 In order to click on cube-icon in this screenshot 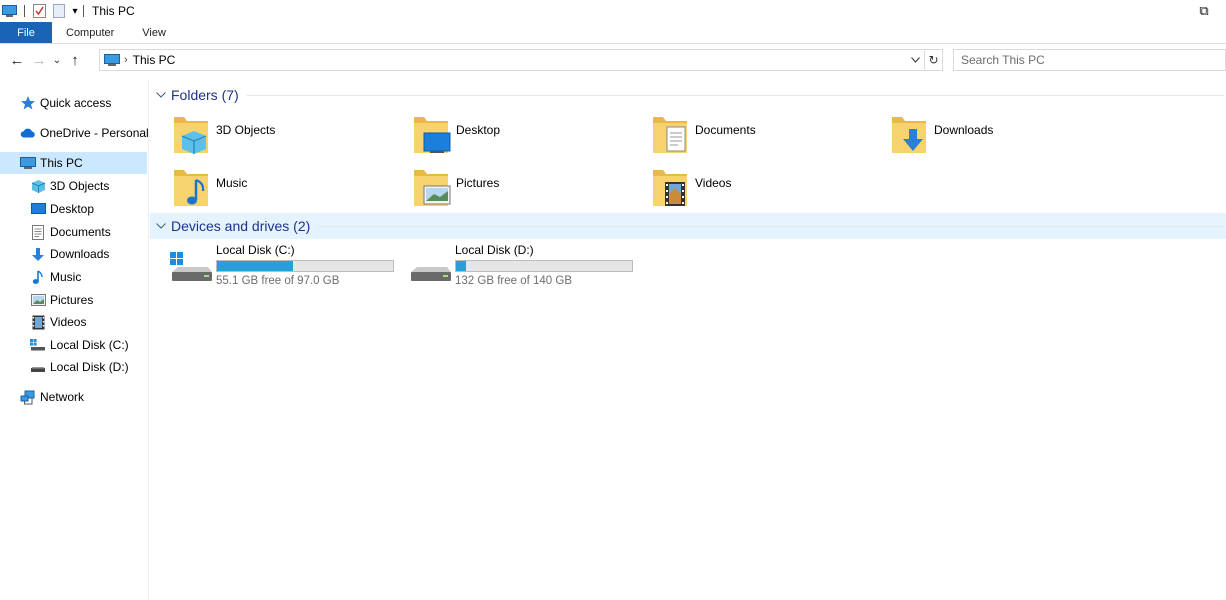, I will do `click(38, 186)`.